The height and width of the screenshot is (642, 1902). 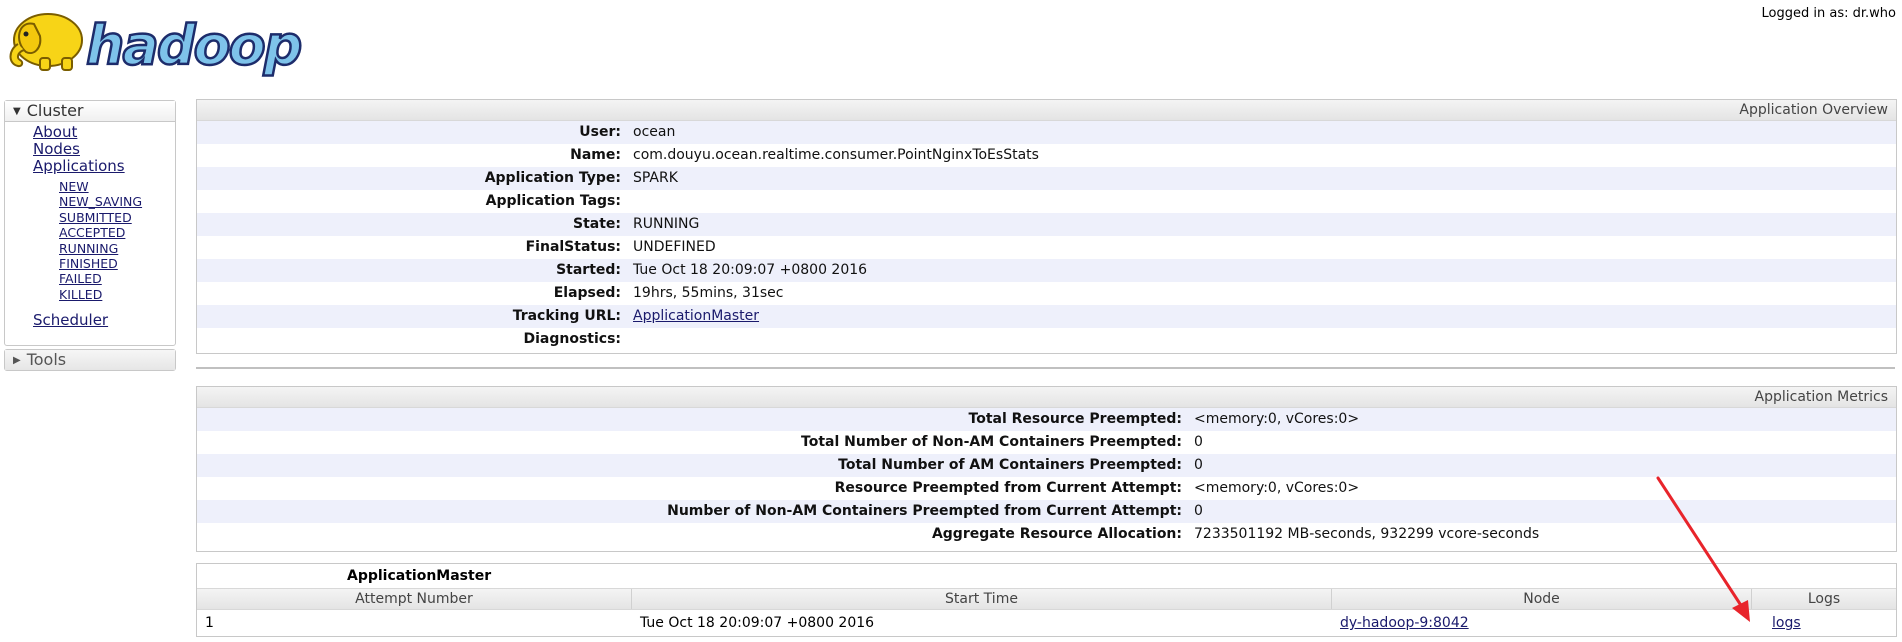 I want to click on metrics-label: Total Number of AM Containers Preempted:, so click(x=1010, y=465).